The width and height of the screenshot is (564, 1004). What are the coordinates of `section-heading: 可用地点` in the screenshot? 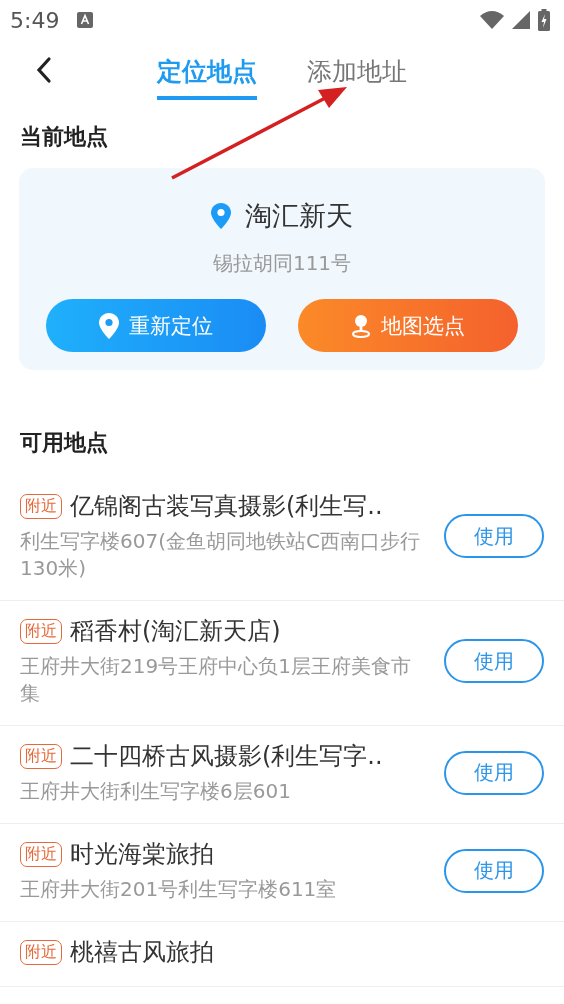 It's located at (64, 443).